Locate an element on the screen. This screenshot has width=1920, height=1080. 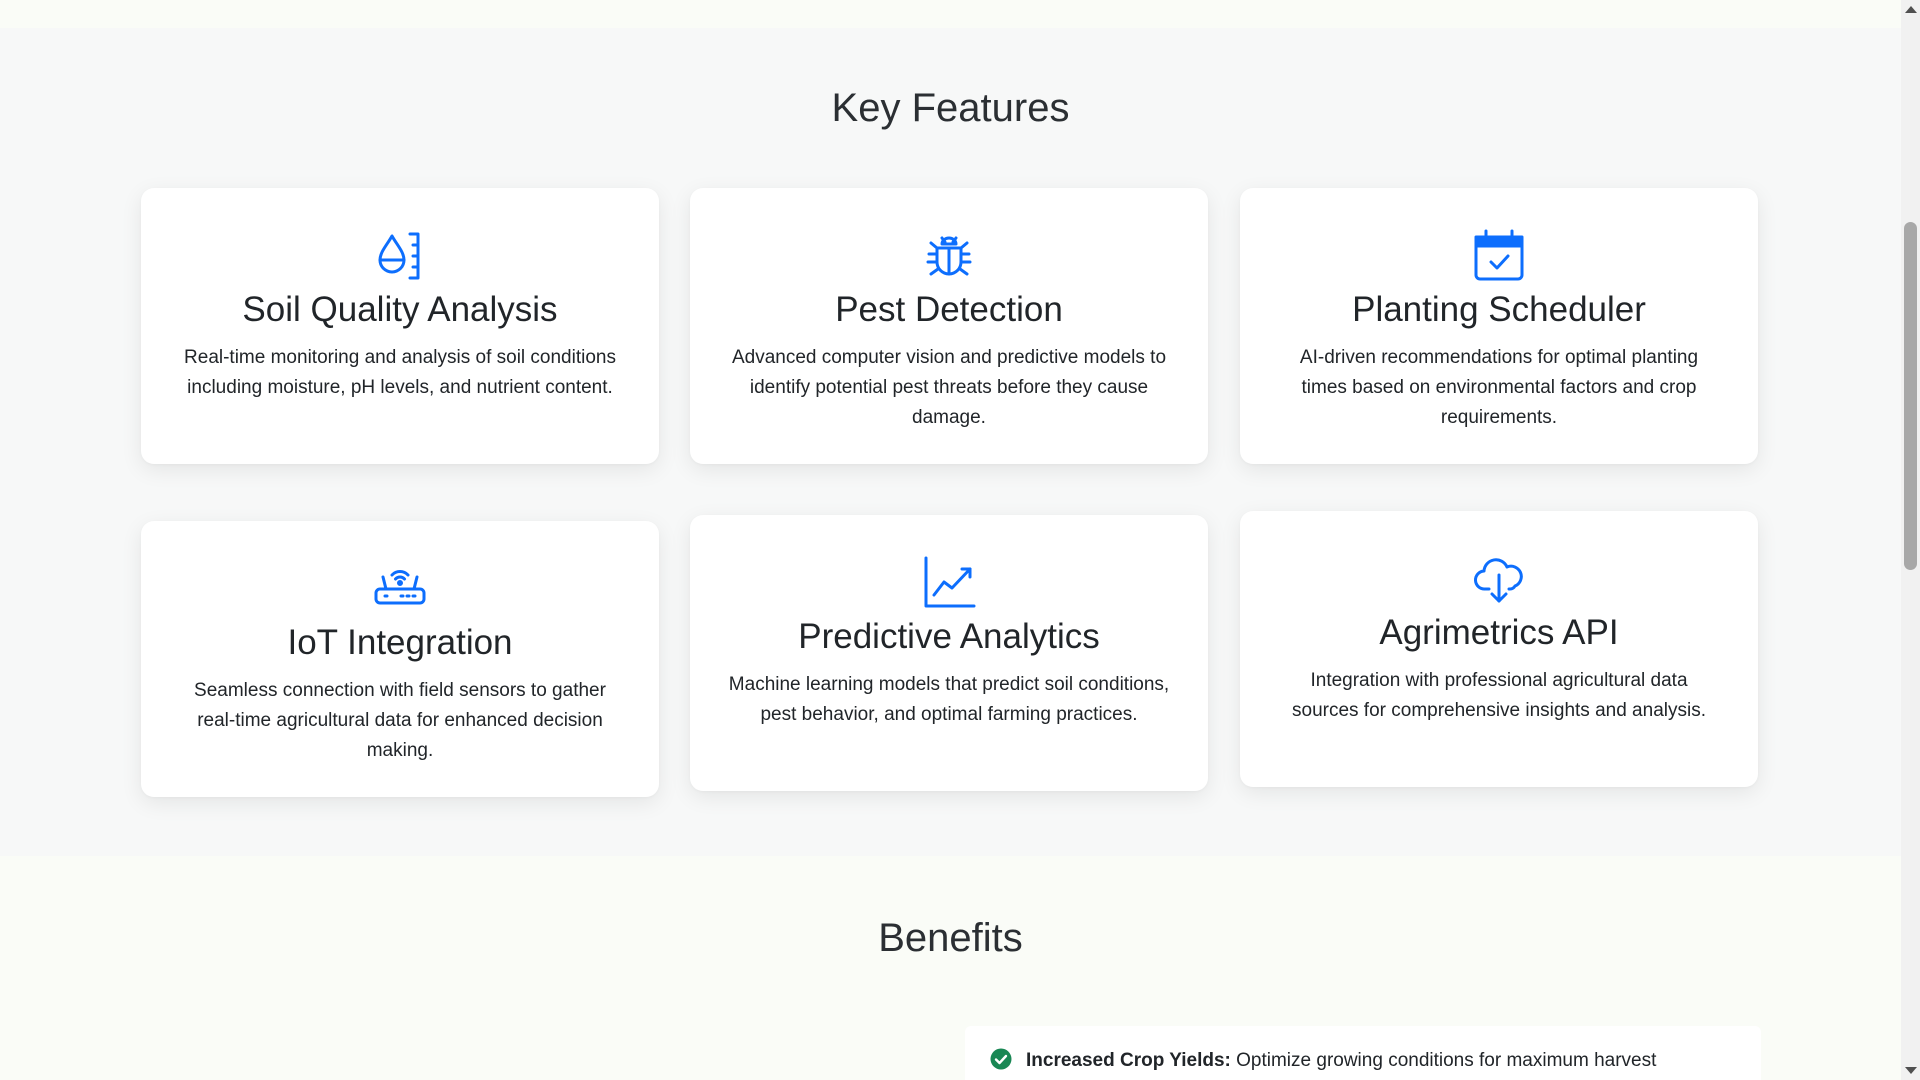
graph-up-icon is located at coordinates (949, 582).